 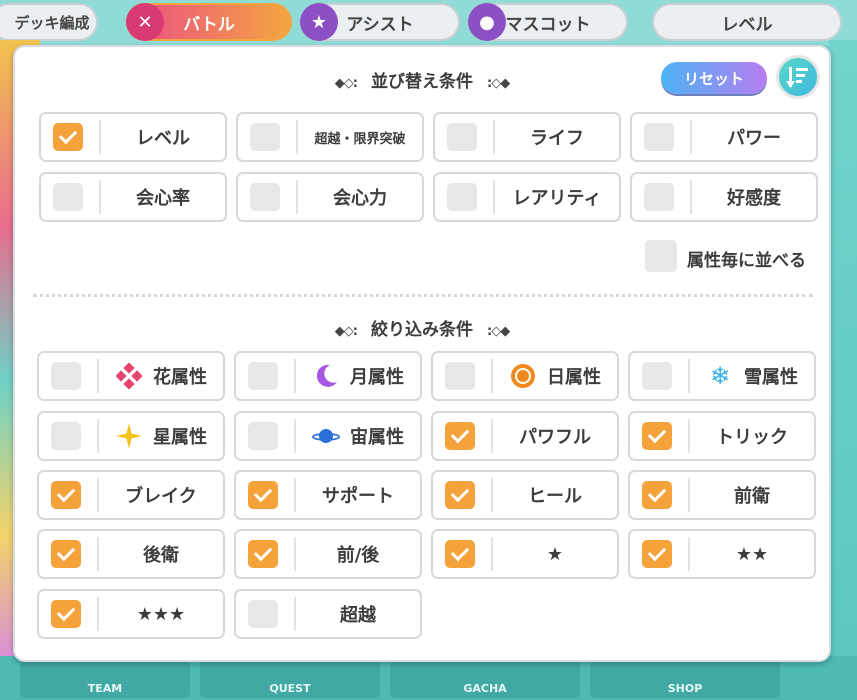 I want to click on option-label: ライフ, so click(x=557, y=138).